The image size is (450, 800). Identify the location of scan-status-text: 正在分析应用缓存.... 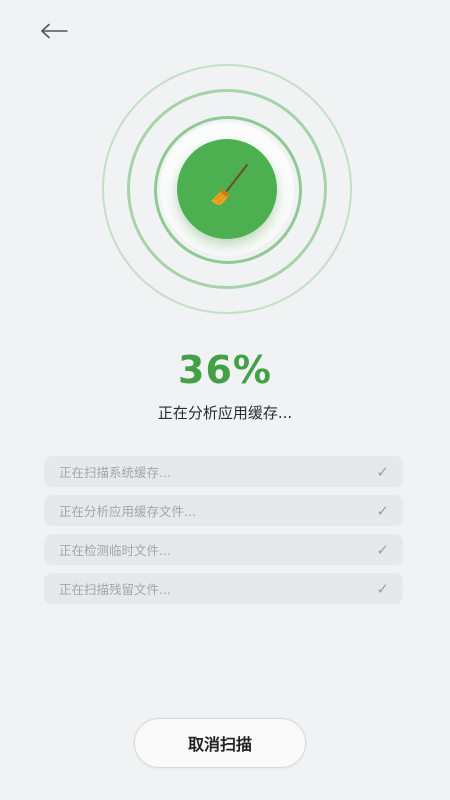
(225, 413).